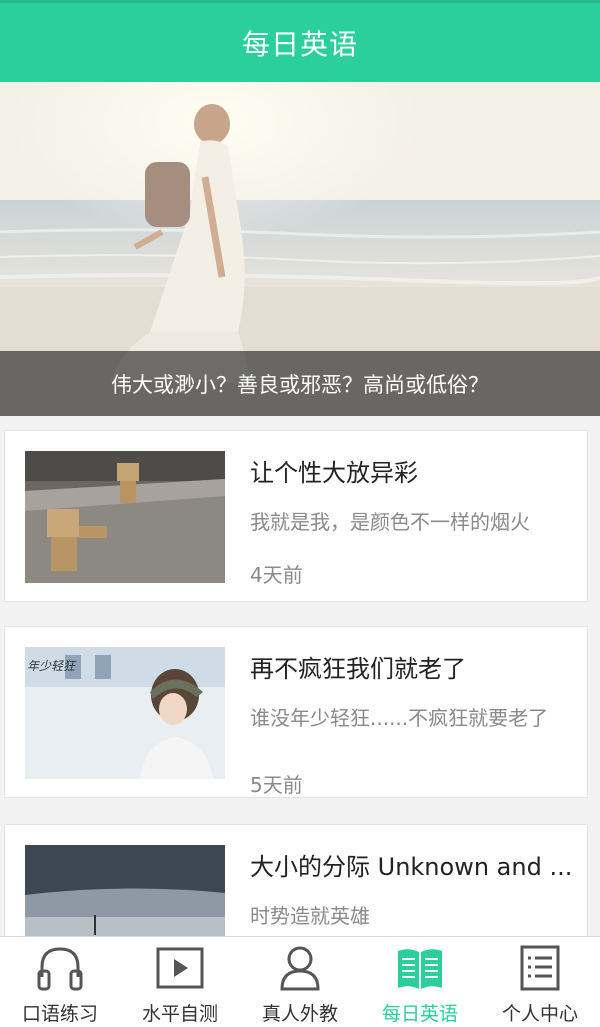 The height and width of the screenshot is (1027, 600). I want to click on tab-live-tutor: 真人外教, so click(300, 982).